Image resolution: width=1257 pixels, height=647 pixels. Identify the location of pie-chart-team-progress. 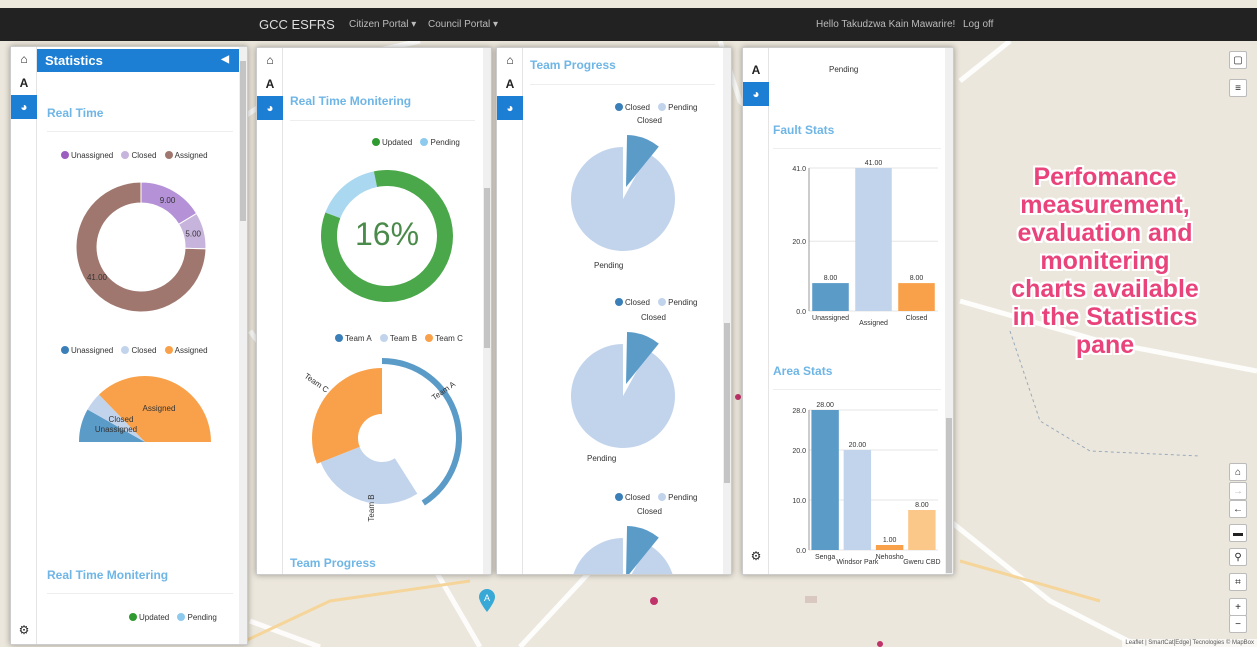
(623, 550).